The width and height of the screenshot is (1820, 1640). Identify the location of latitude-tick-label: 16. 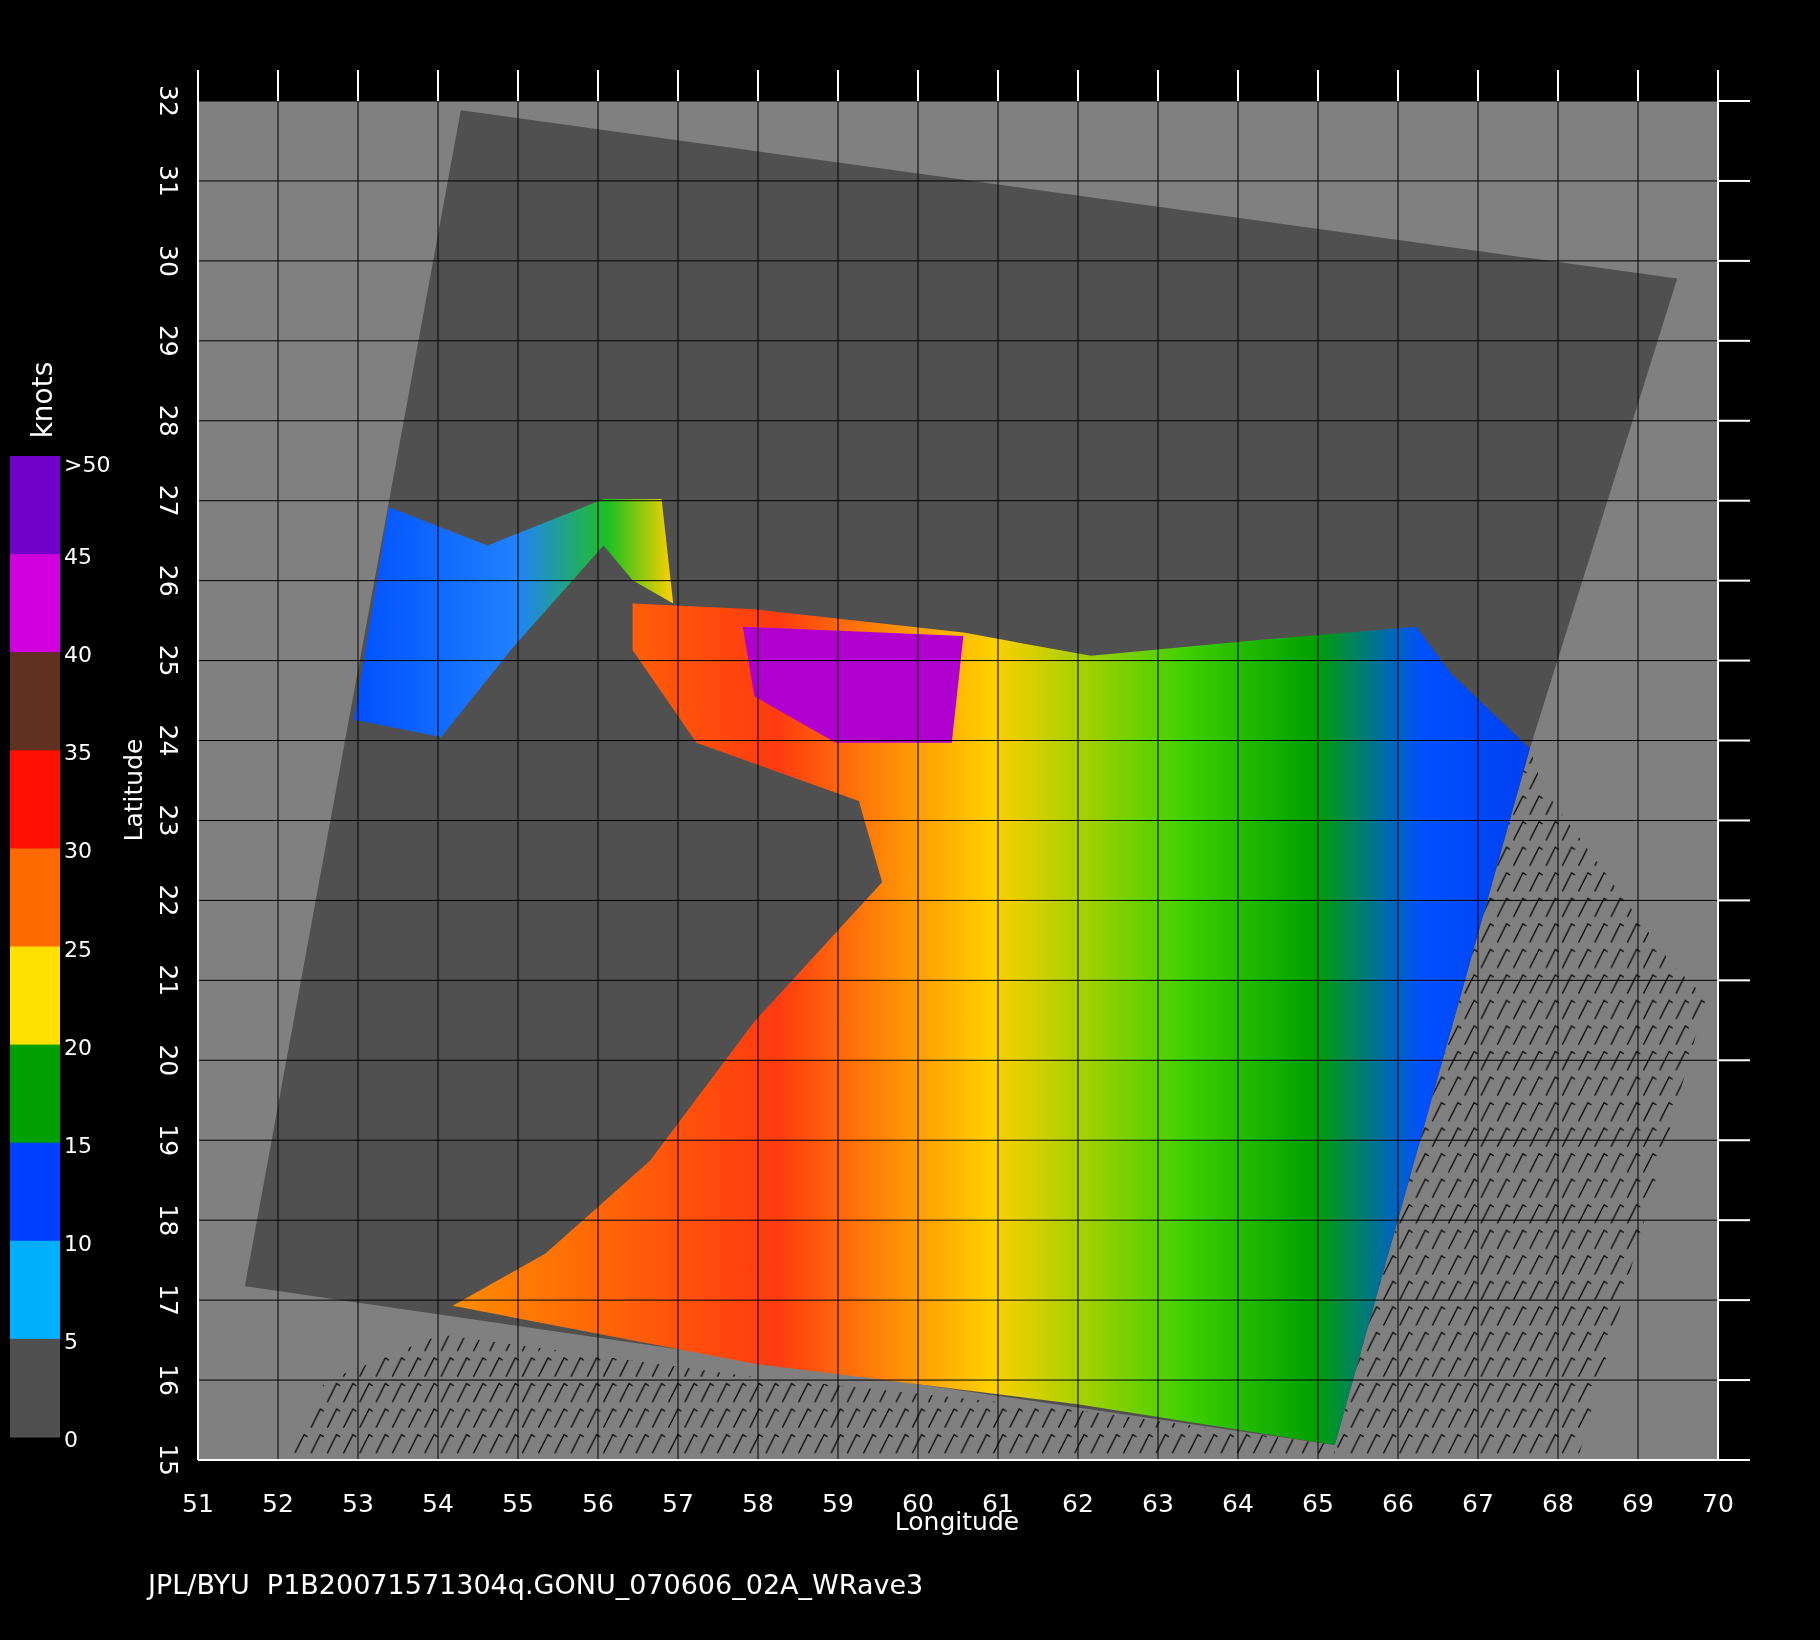
(168, 1380).